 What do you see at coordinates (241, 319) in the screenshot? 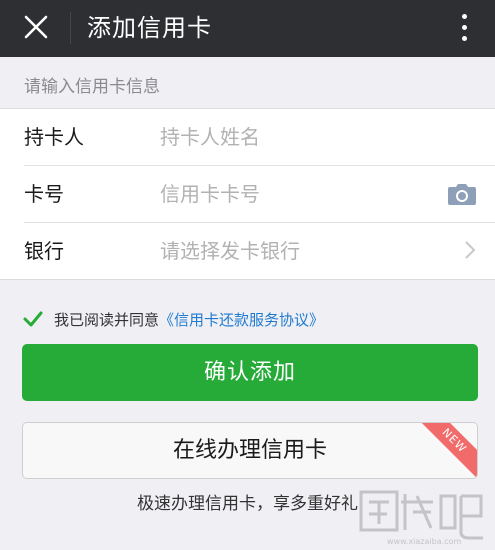
I see `agreement-link: 《信用卡还款服务协议》` at bounding box center [241, 319].